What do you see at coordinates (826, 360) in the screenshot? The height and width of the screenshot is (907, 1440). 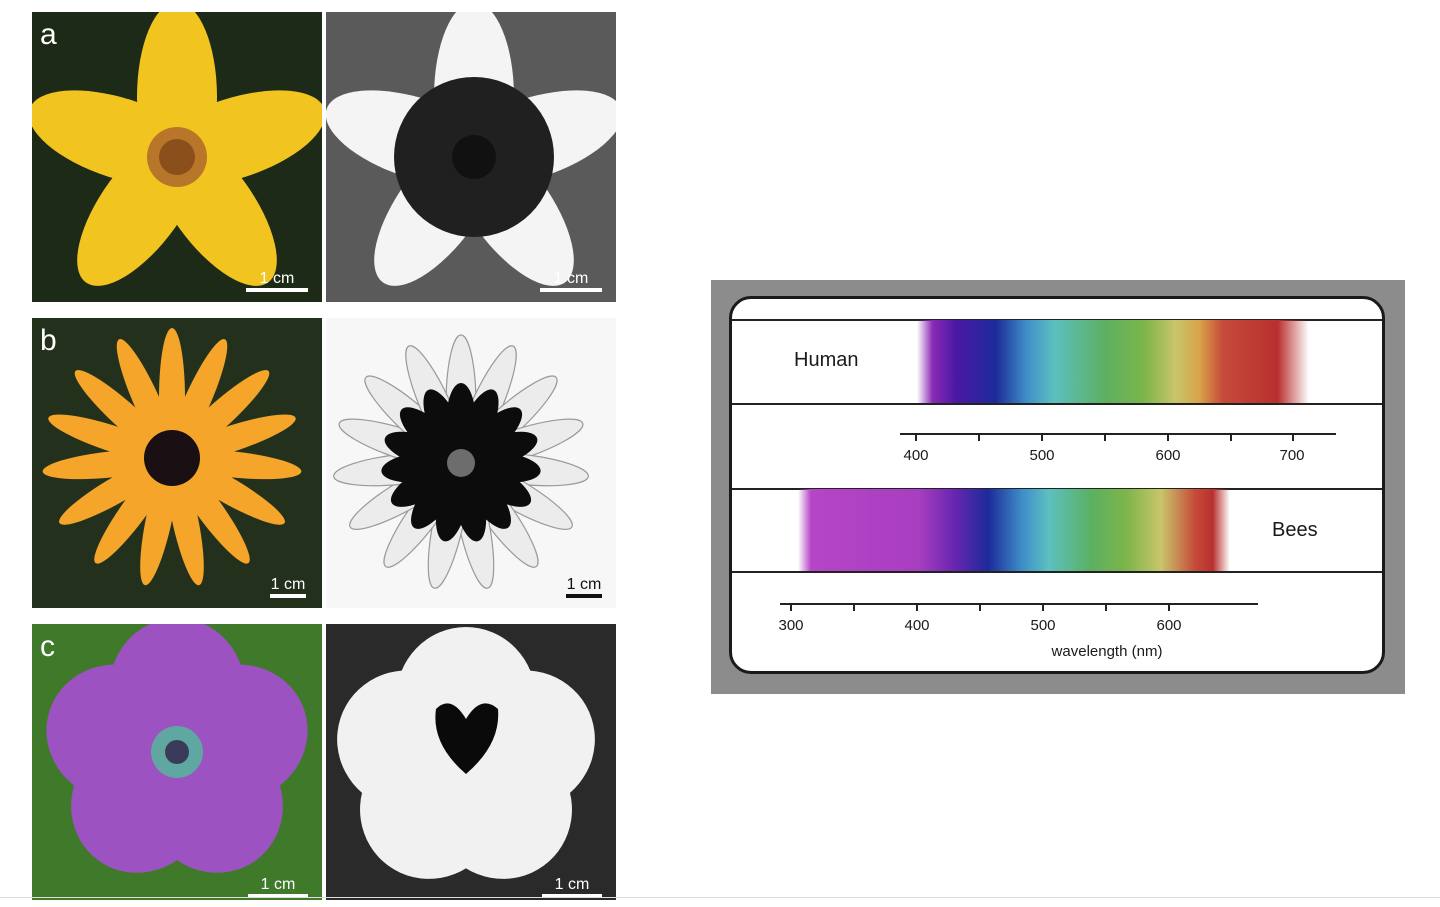 I see `human-label: Human` at bounding box center [826, 360].